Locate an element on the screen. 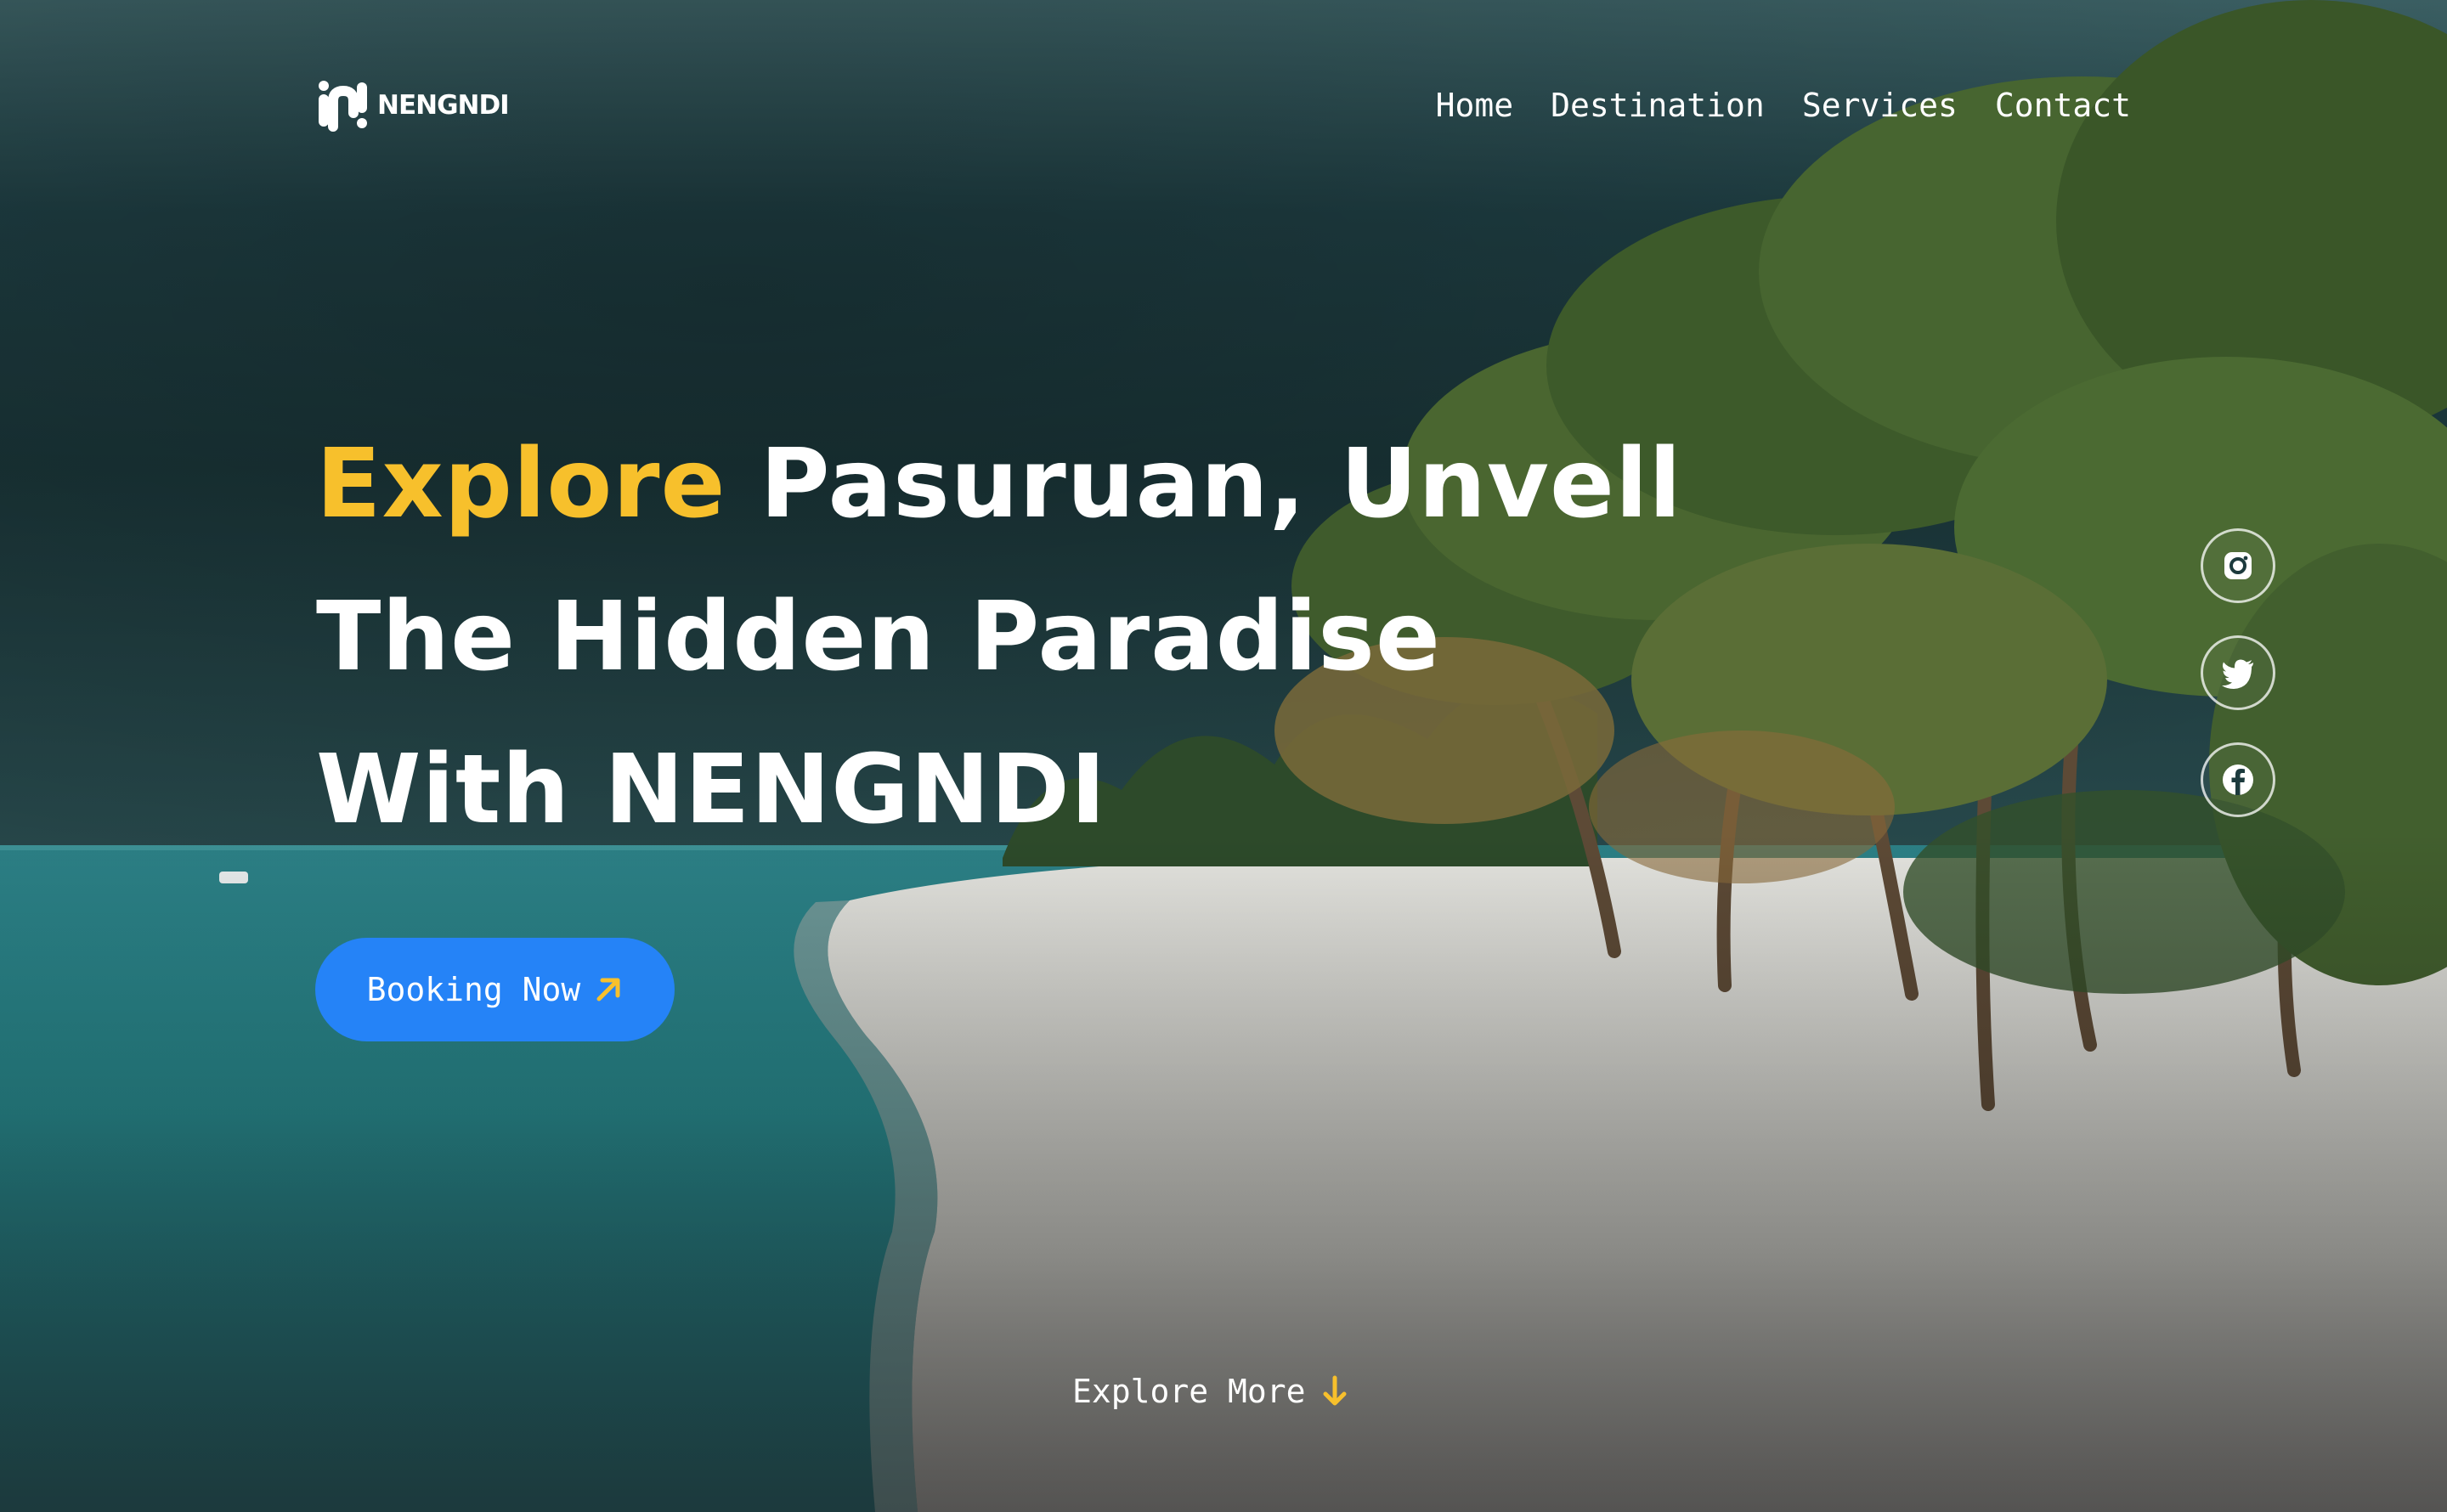 Image resolution: width=2447 pixels, height=1512 pixels. nav-destination: Destination is located at coordinates (1658, 105).